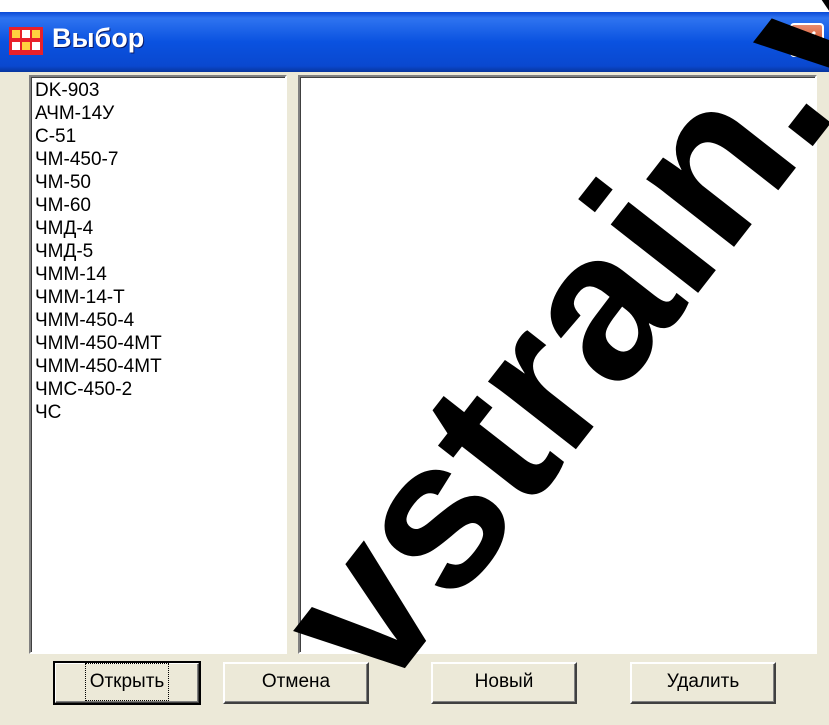 The width and height of the screenshot is (829, 725). I want to click on list-item: ЧММ-14-Т, so click(160, 297).